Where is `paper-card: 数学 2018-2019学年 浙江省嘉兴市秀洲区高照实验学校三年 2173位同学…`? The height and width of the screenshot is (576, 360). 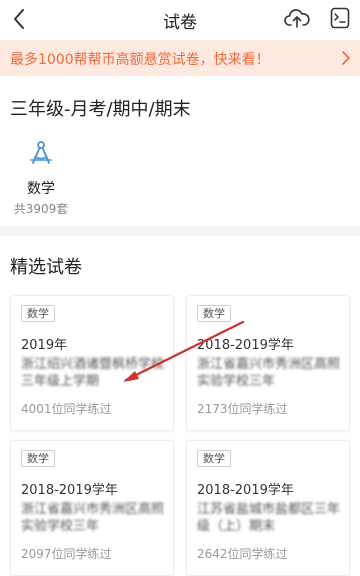 paper-card: 数学 2018-2019学年 浙江省嘉兴市秀洲区高照实验学校三年 2173位同学… is located at coordinates (268, 363).